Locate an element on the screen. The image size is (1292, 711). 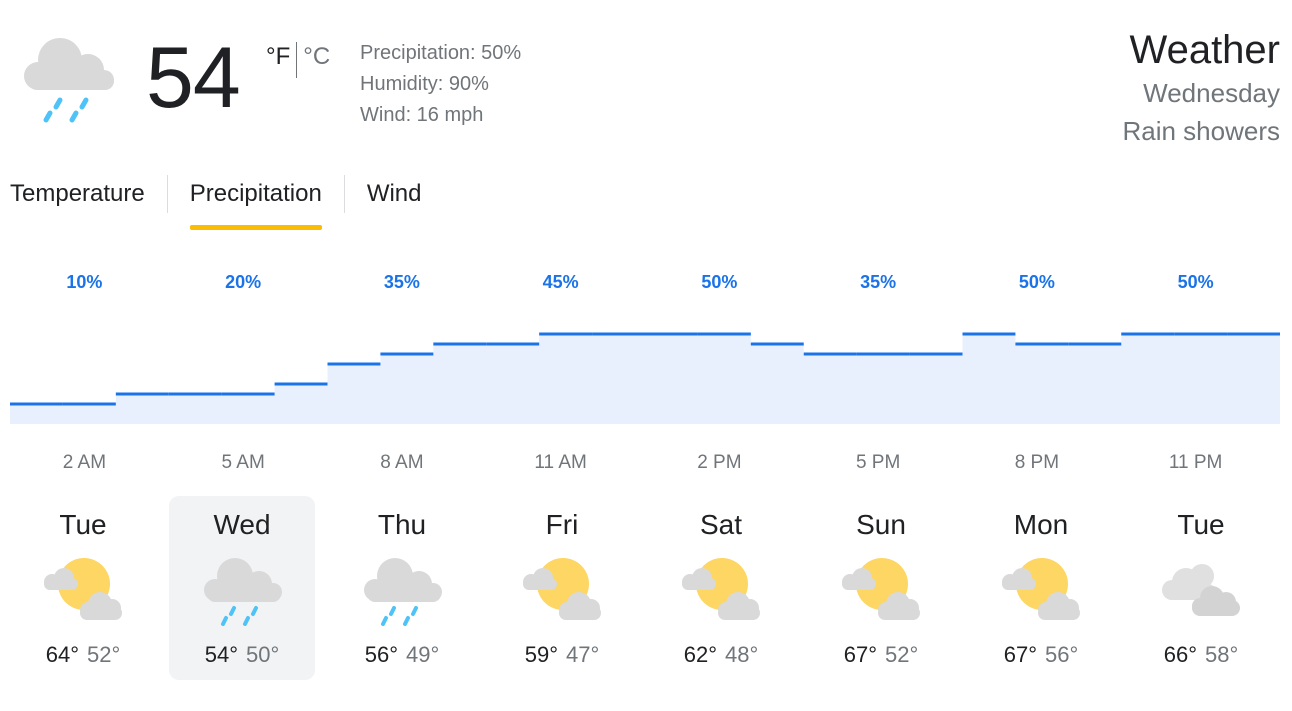
forecast-day-sun: Sun 67° 52° is located at coordinates (881, 588).